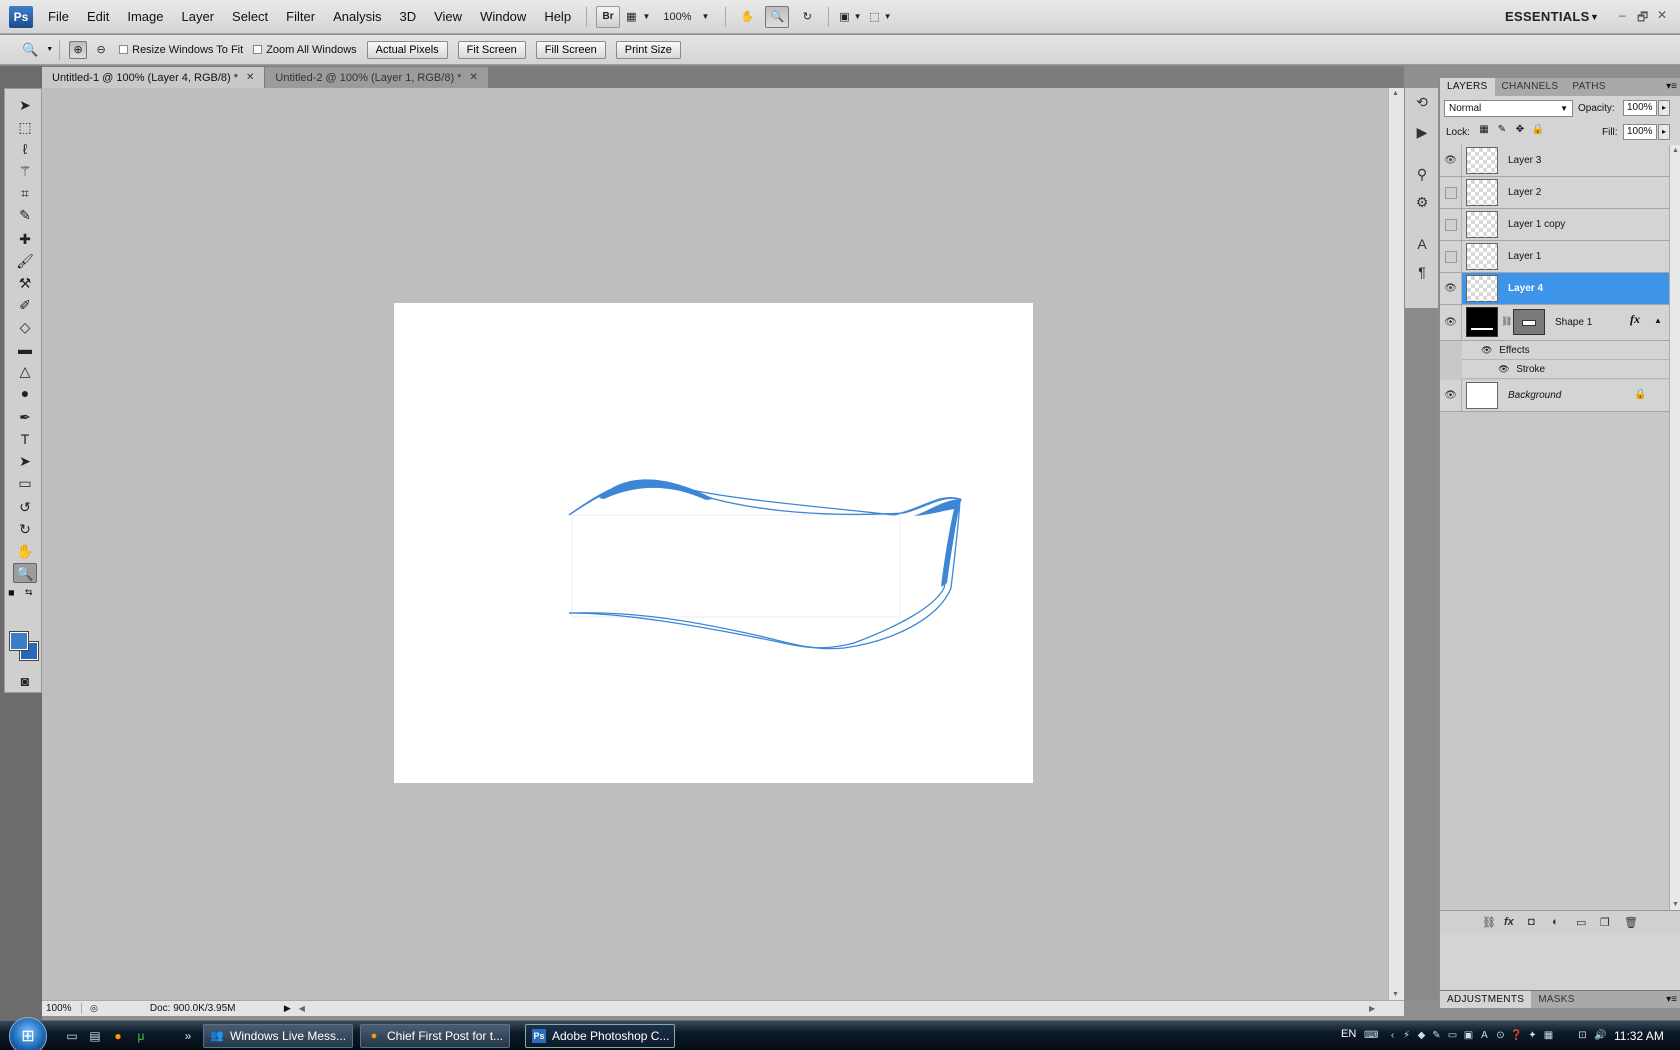 The width and height of the screenshot is (1680, 1050). What do you see at coordinates (1421, 1035) in the screenshot?
I see `tray-app-icon: ◆` at bounding box center [1421, 1035].